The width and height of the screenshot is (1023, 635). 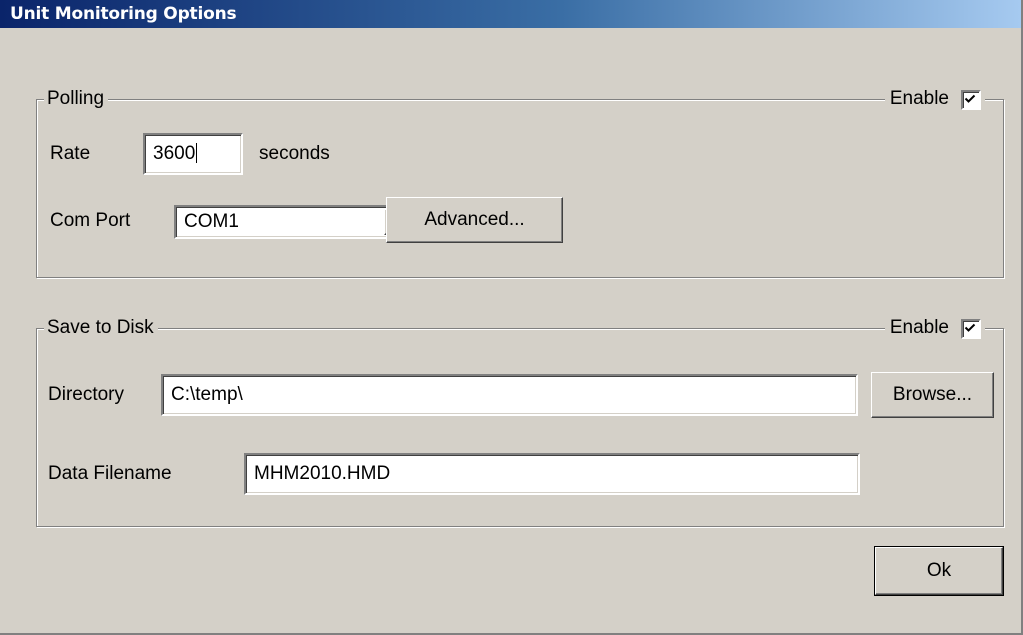 I want to click on directory-label: Directory, so click(x=86, y=394).